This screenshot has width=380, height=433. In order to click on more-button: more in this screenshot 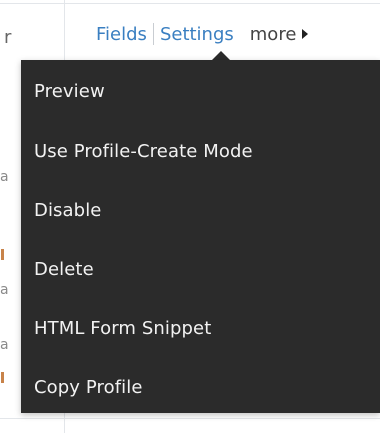, I will do `click(279, 34)`.